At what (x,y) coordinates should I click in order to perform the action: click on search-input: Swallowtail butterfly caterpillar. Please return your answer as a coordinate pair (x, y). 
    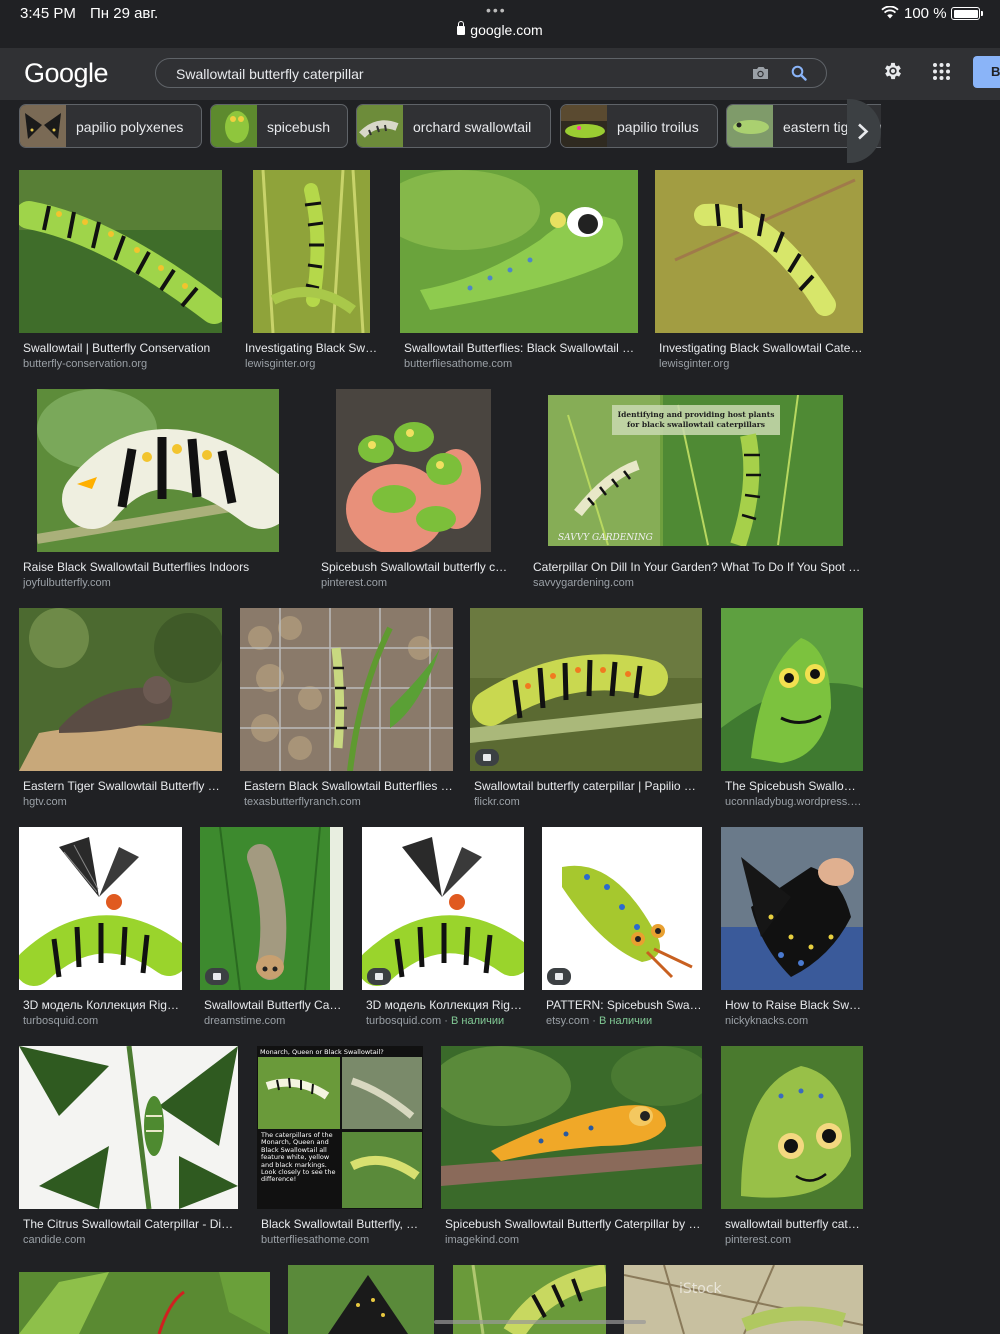
    Looking at the image, I should click on (491, 73).